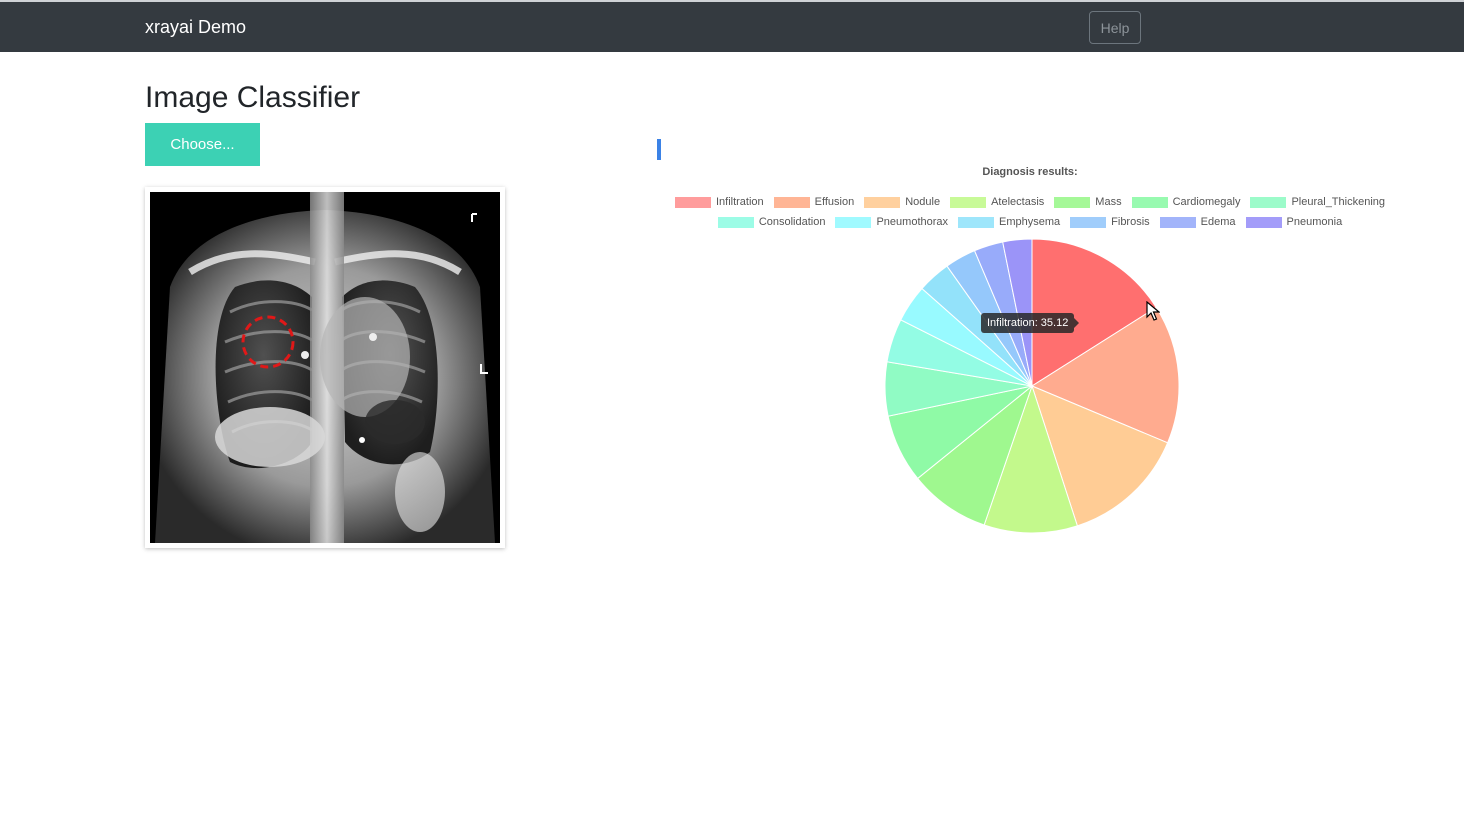 This screenshot has width=1464, height=830. I want to click on legend-item-pneumonia: Pneumonia, so click(1294, 222).